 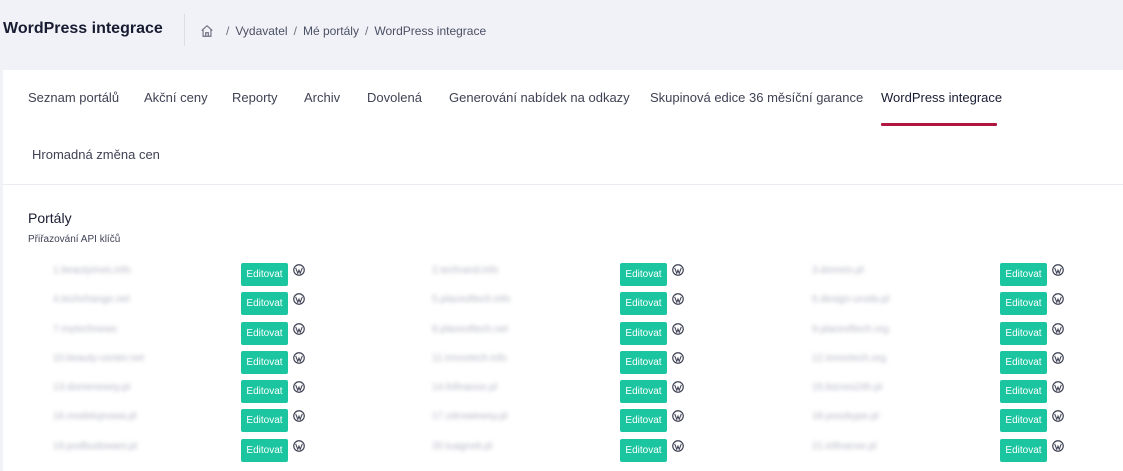 I want to click on portal-name: 7.mytechnews, so click(x=85, y=329).